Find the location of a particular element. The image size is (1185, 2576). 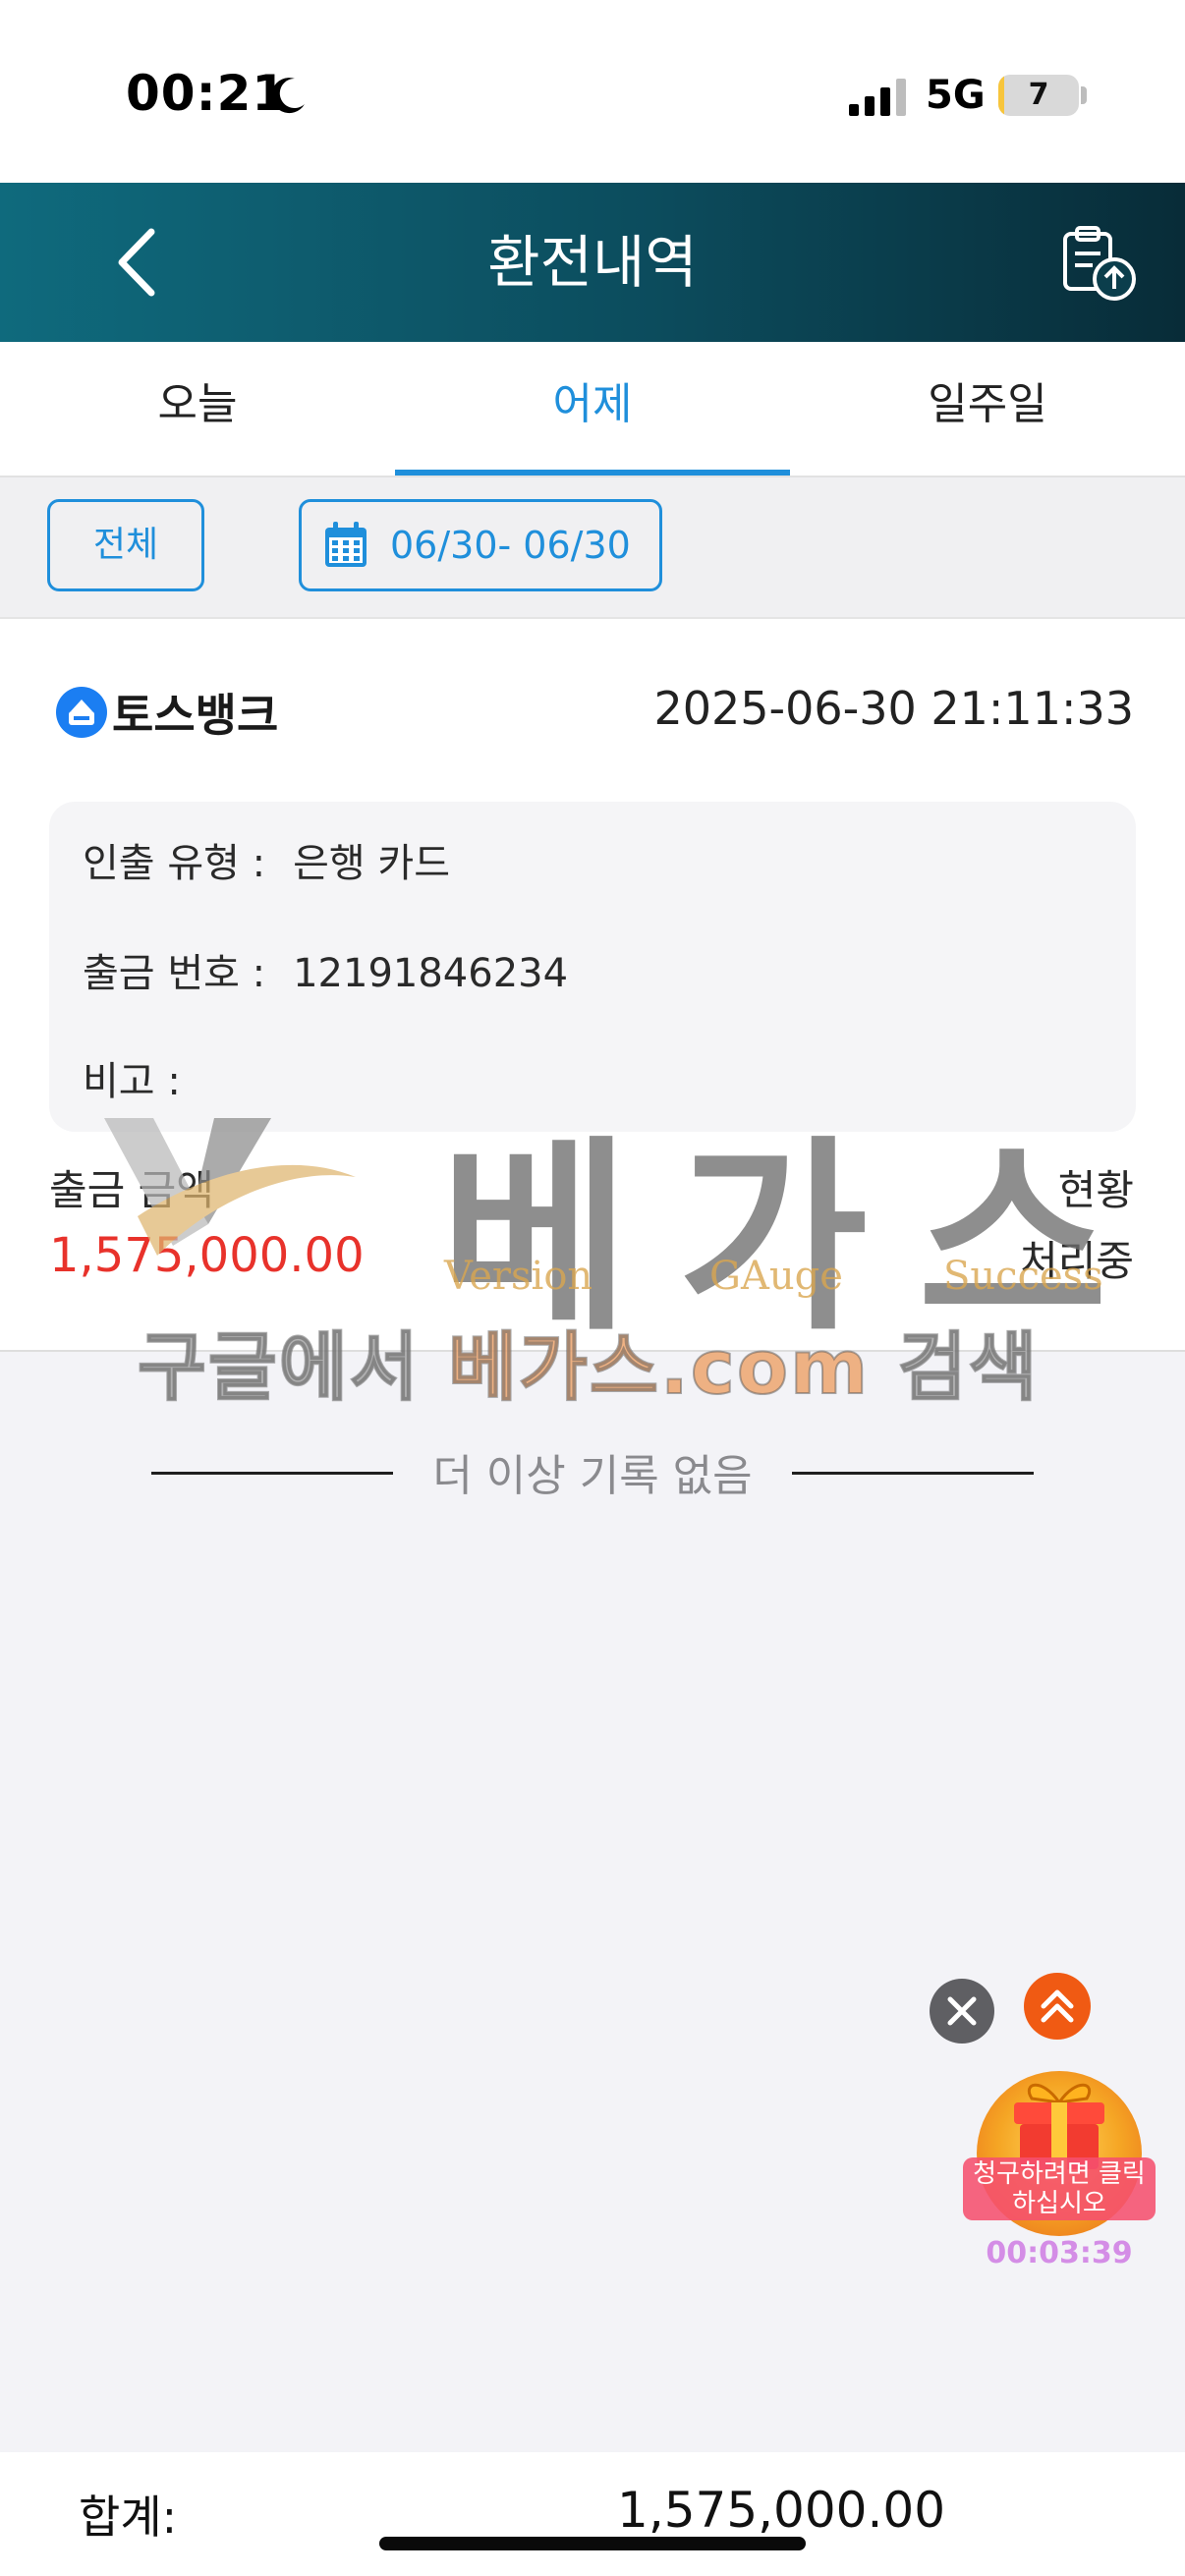

close-icon is located at coordinates (962, 2011).